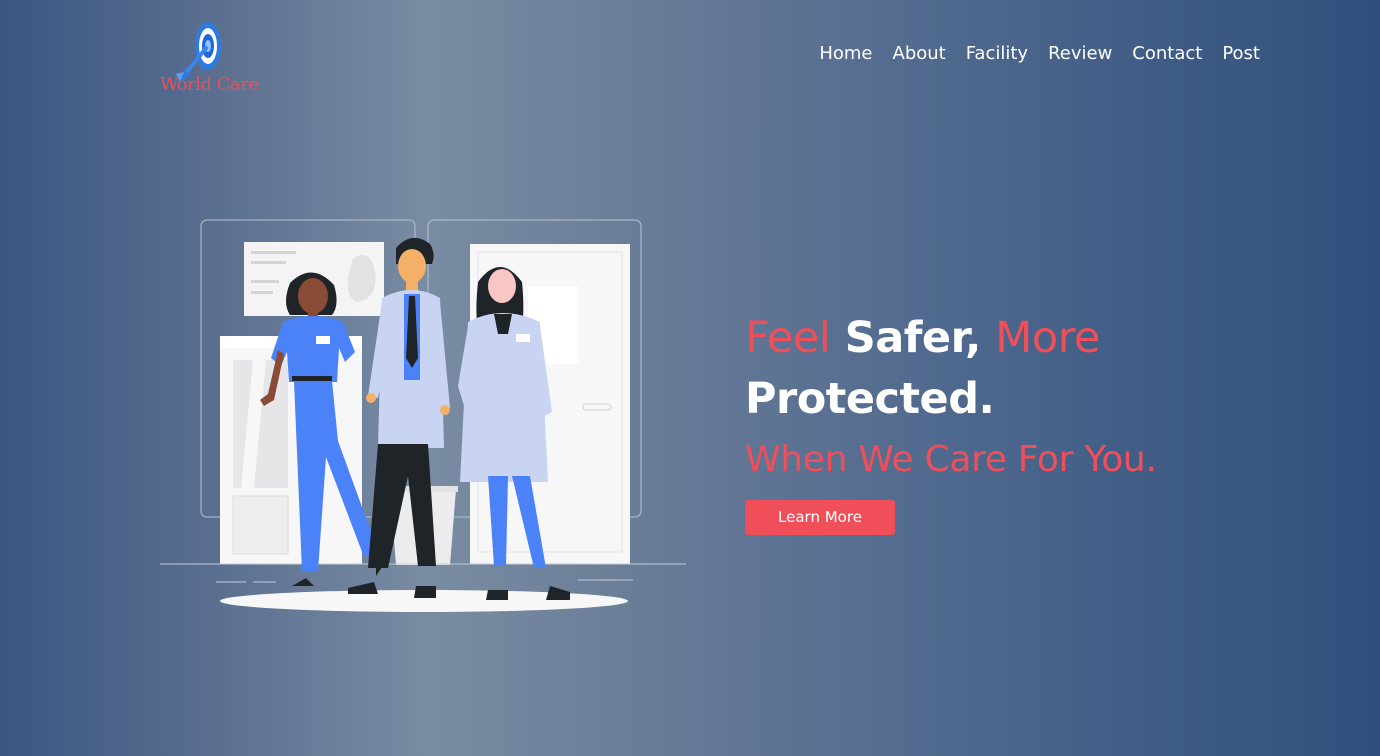  I want to click on nav-post: Post, so click(1241, 54).